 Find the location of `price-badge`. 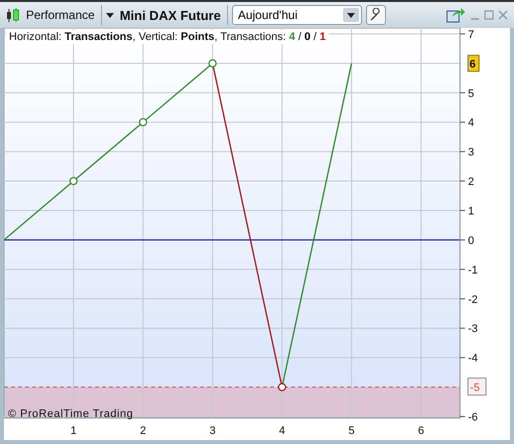

price-badge is located at coordinates (474, 63).